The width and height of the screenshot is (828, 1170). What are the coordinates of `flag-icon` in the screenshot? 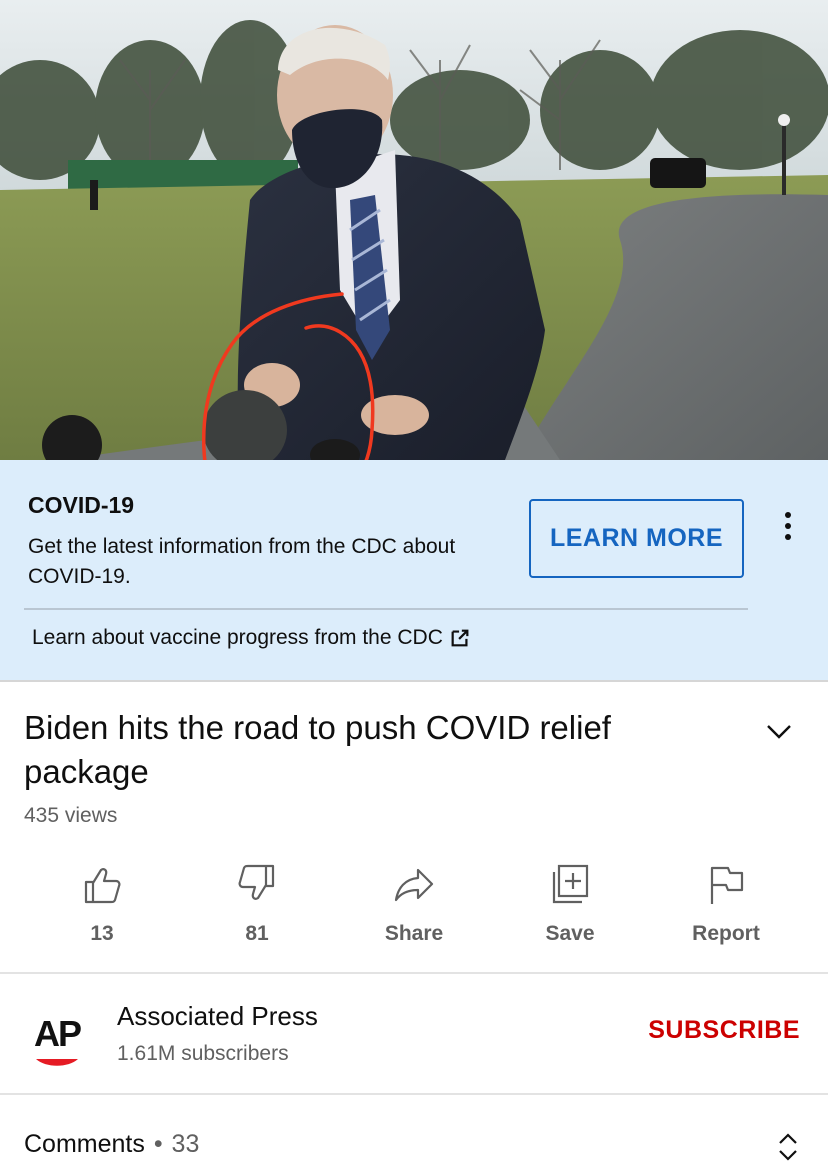 It's located at (727, 885).